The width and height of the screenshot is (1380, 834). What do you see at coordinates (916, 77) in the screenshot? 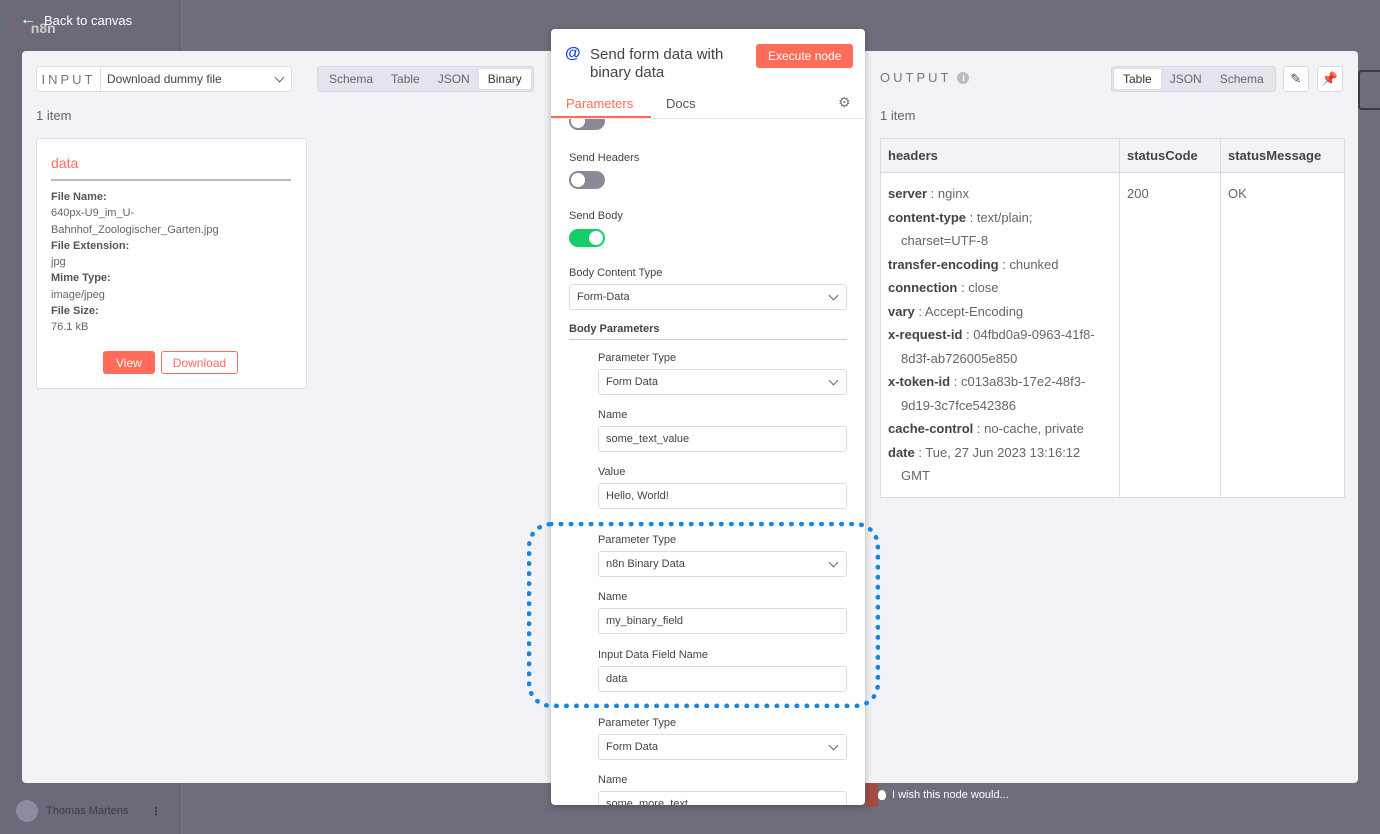
I see `output-label: OUTPUT` at bounding box center [916, 77].